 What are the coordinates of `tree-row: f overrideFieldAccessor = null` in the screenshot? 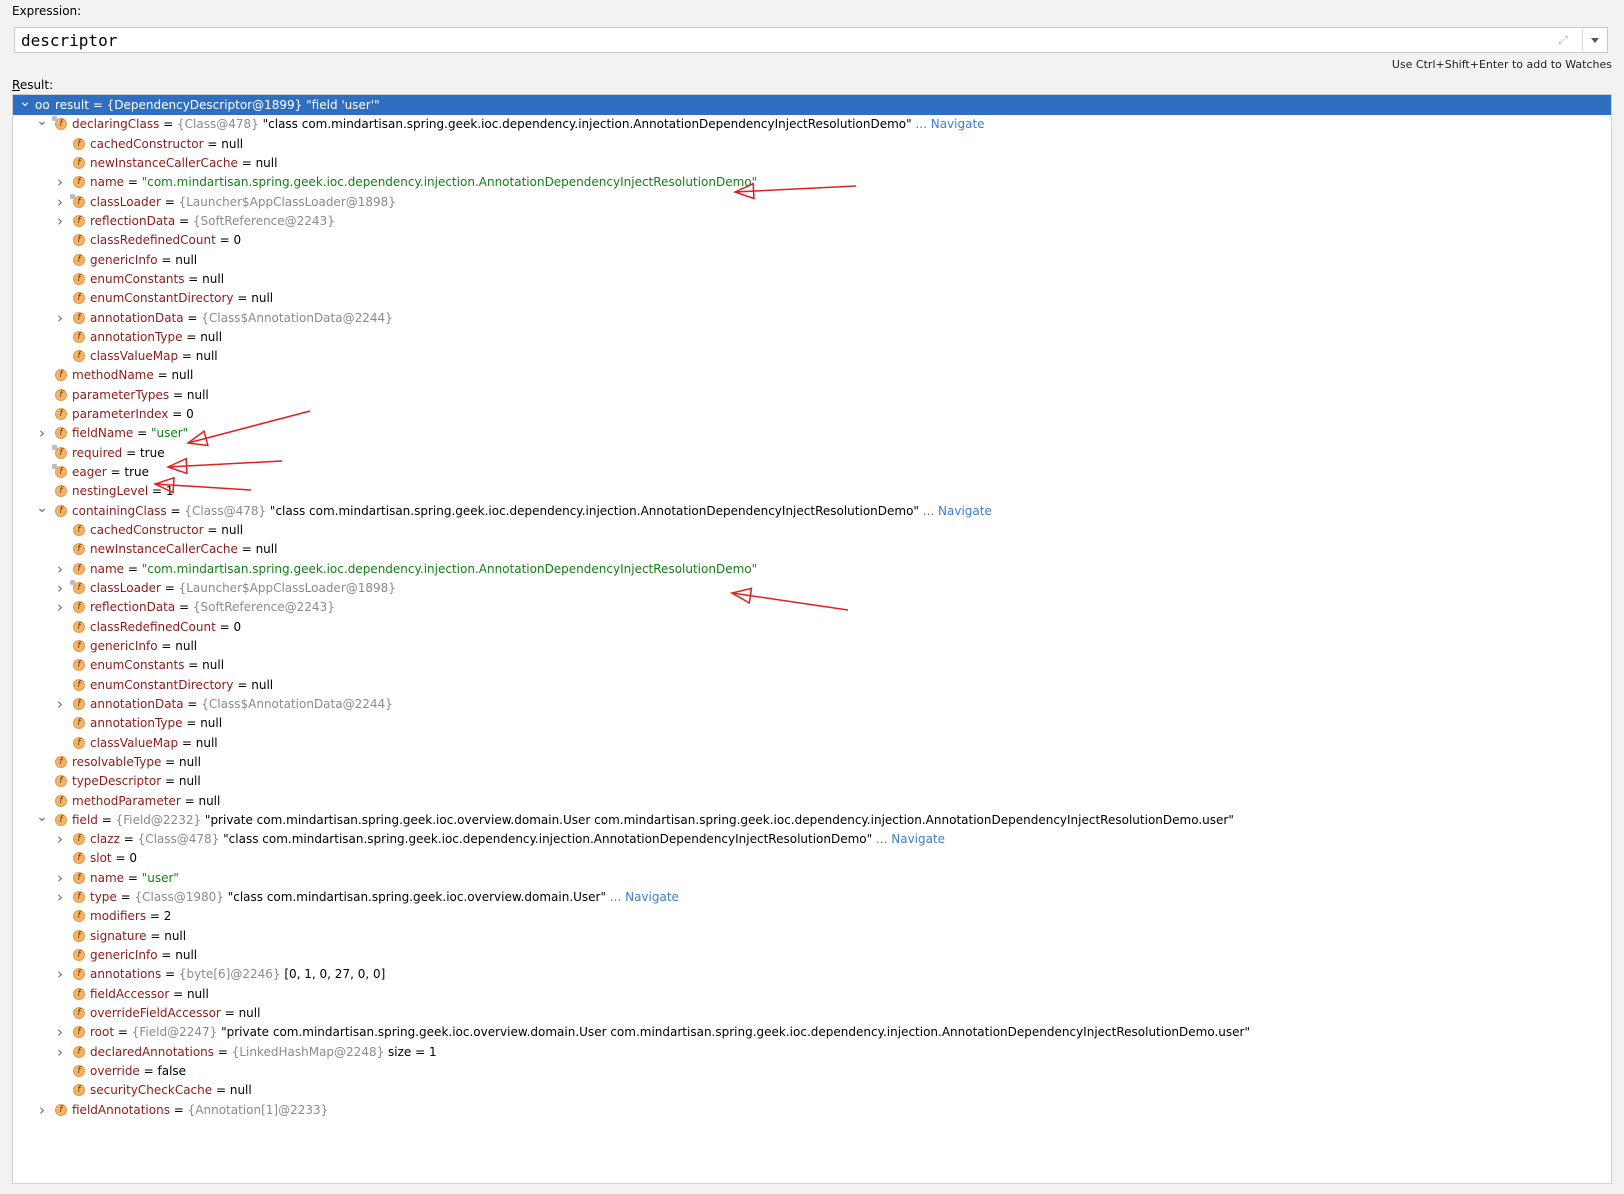 It's located at (812, 1013).